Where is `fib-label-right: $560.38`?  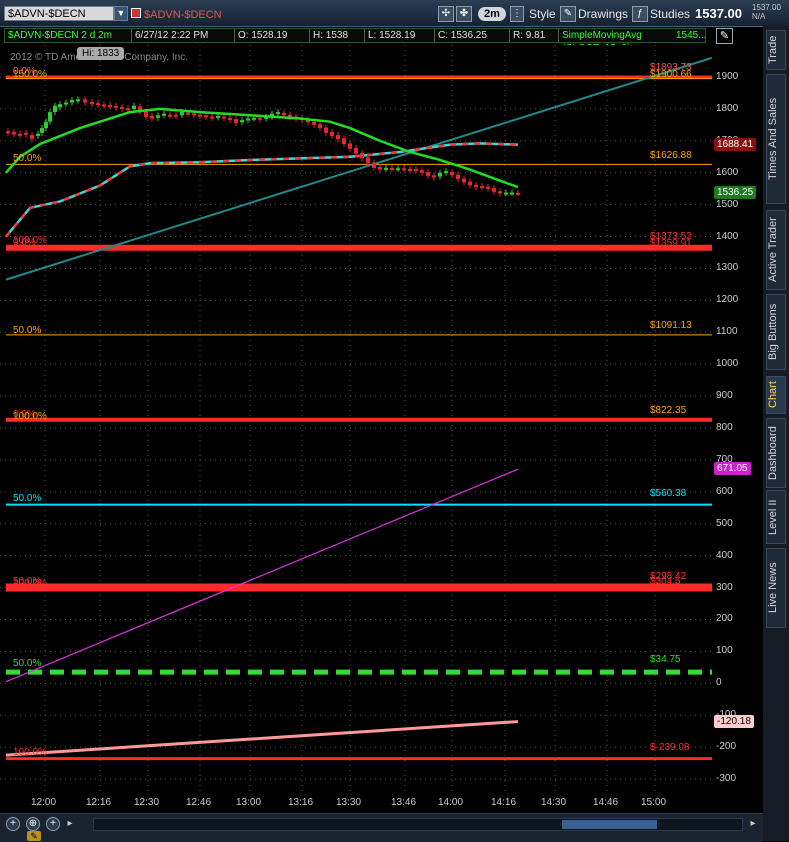
fib-label-right: $560.38 is located at coordinates (668, 493).